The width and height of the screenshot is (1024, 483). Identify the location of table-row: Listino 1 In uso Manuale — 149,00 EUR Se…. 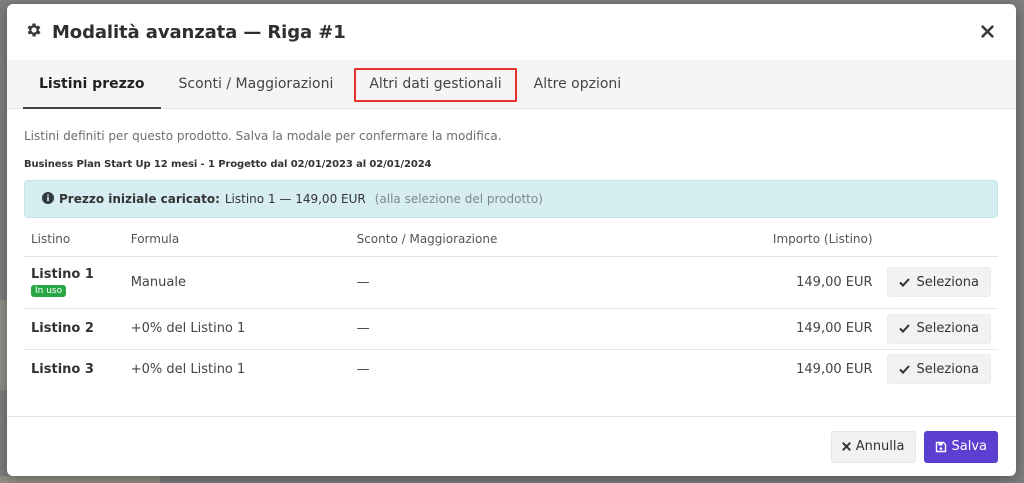
(511, 282).